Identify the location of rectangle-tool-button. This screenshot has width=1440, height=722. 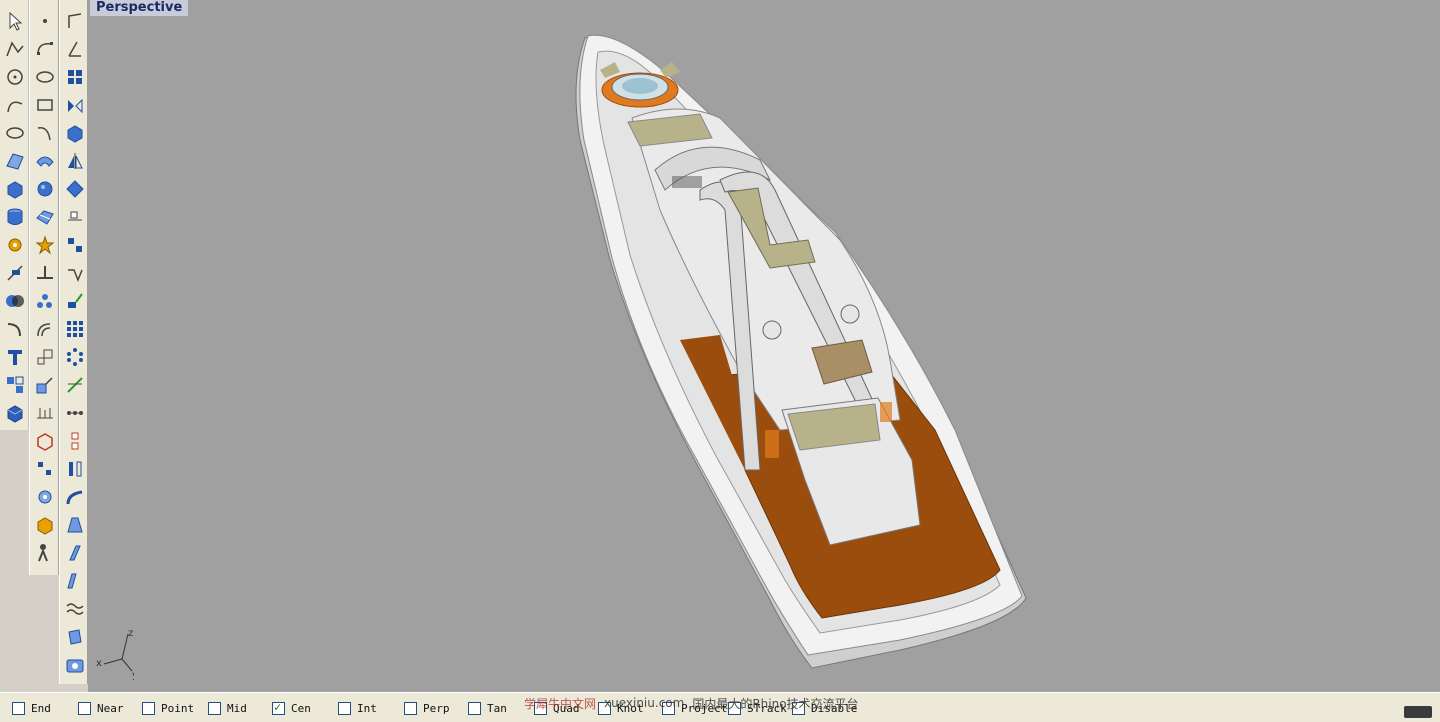
(44, 104).